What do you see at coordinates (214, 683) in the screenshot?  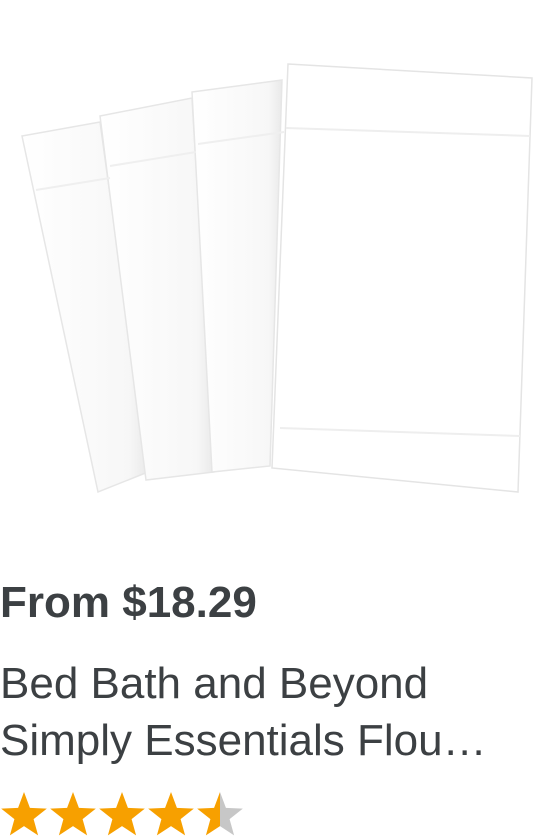 I see `product-title-line: Bed Bath and Beyond` at bounding box center [214, 683].